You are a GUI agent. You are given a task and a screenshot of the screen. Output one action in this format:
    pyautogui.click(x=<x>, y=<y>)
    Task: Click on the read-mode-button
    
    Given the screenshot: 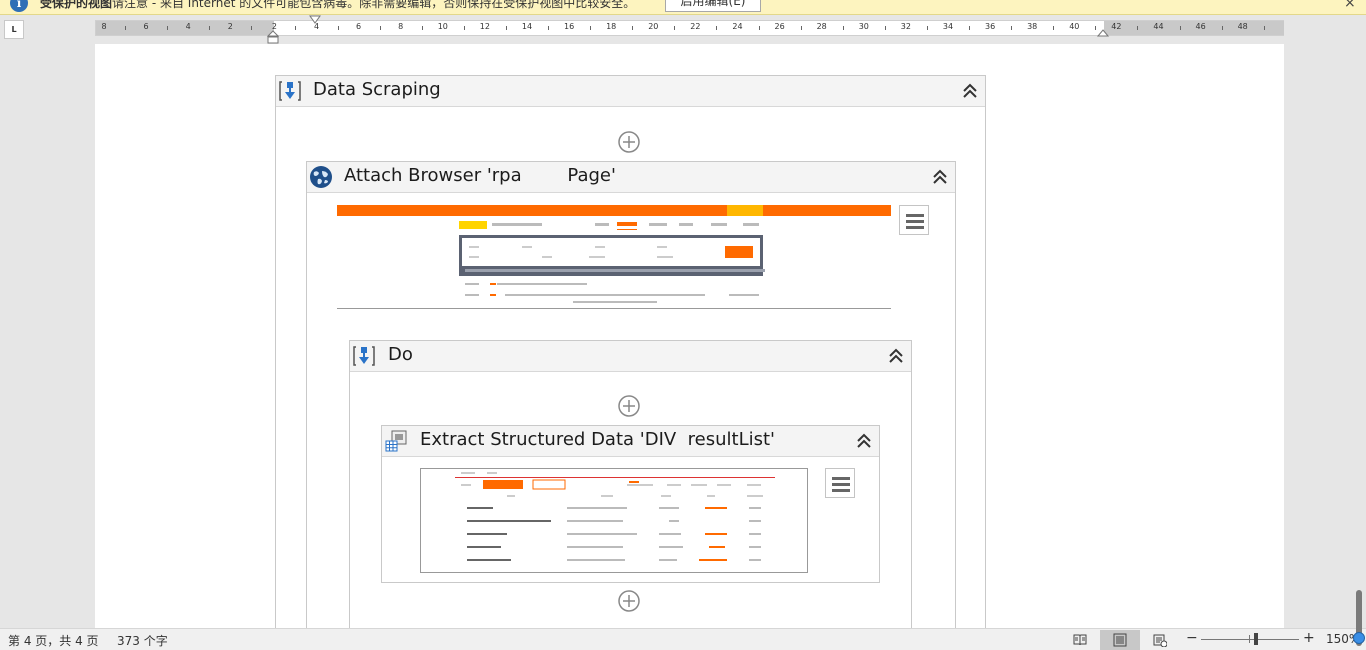 What is the action you would take?
    pyautogui.click(x=1080, y=640)
    